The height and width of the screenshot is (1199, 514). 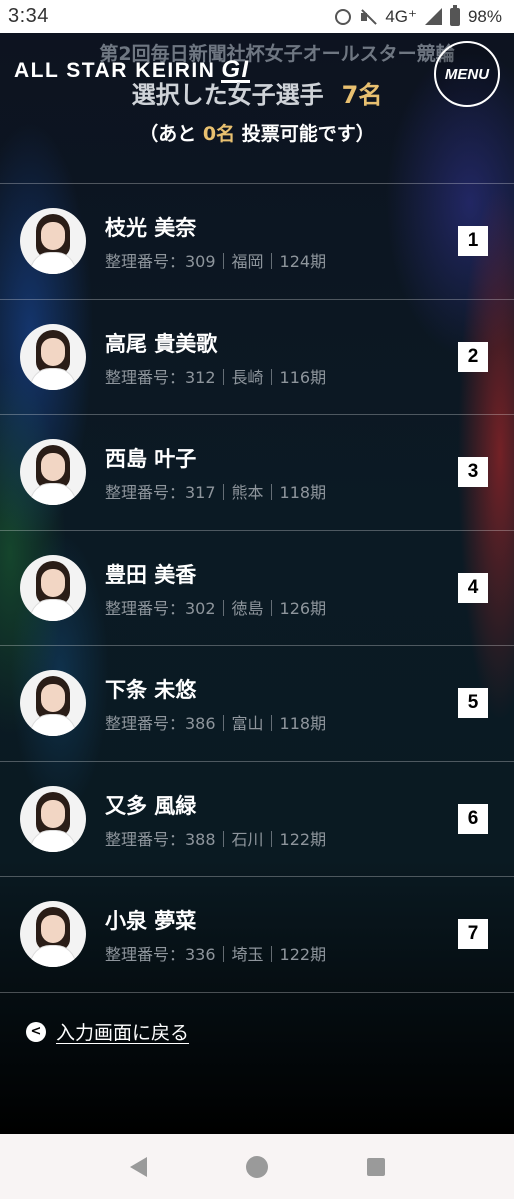 I want to click on rider-rank-badge: 2, so click(x=473, y=356).